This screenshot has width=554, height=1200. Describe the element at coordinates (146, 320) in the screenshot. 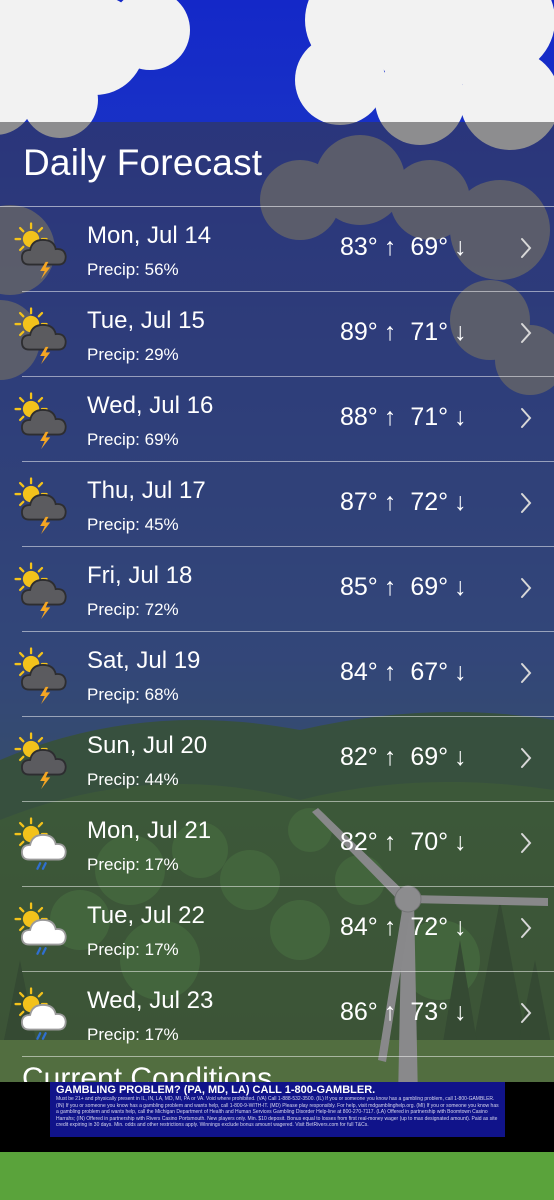

I see `day-date: Tue, Jul 15` at that location.